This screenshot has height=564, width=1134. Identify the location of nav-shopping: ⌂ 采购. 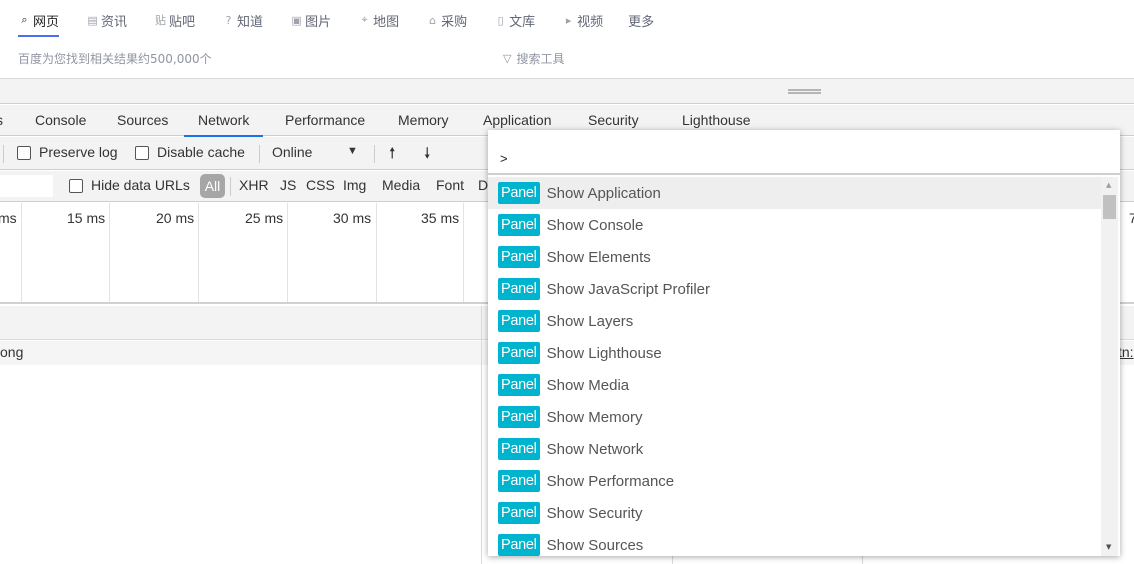
(446, 20).